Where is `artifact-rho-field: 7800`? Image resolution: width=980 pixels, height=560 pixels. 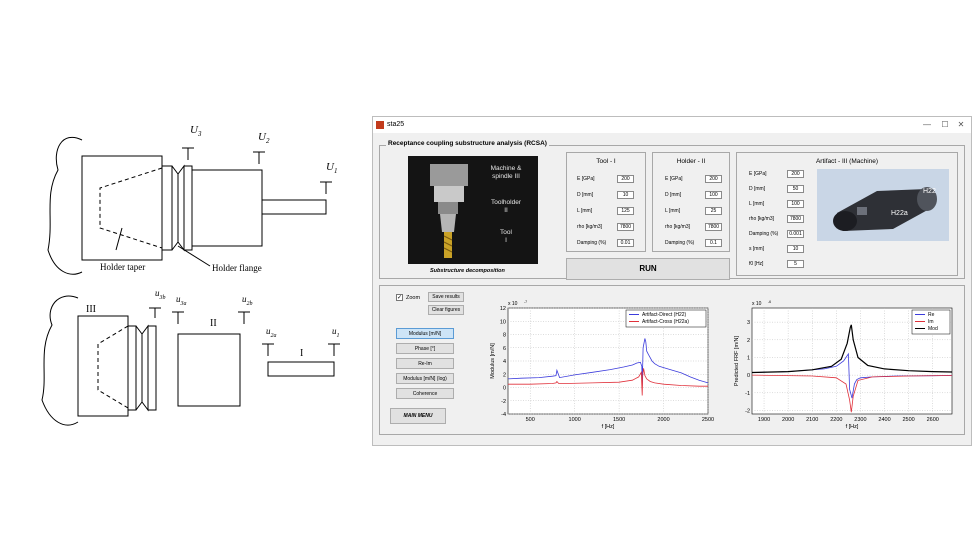 artifact-rho-field: 7800 is located at coordinates (795, 219).